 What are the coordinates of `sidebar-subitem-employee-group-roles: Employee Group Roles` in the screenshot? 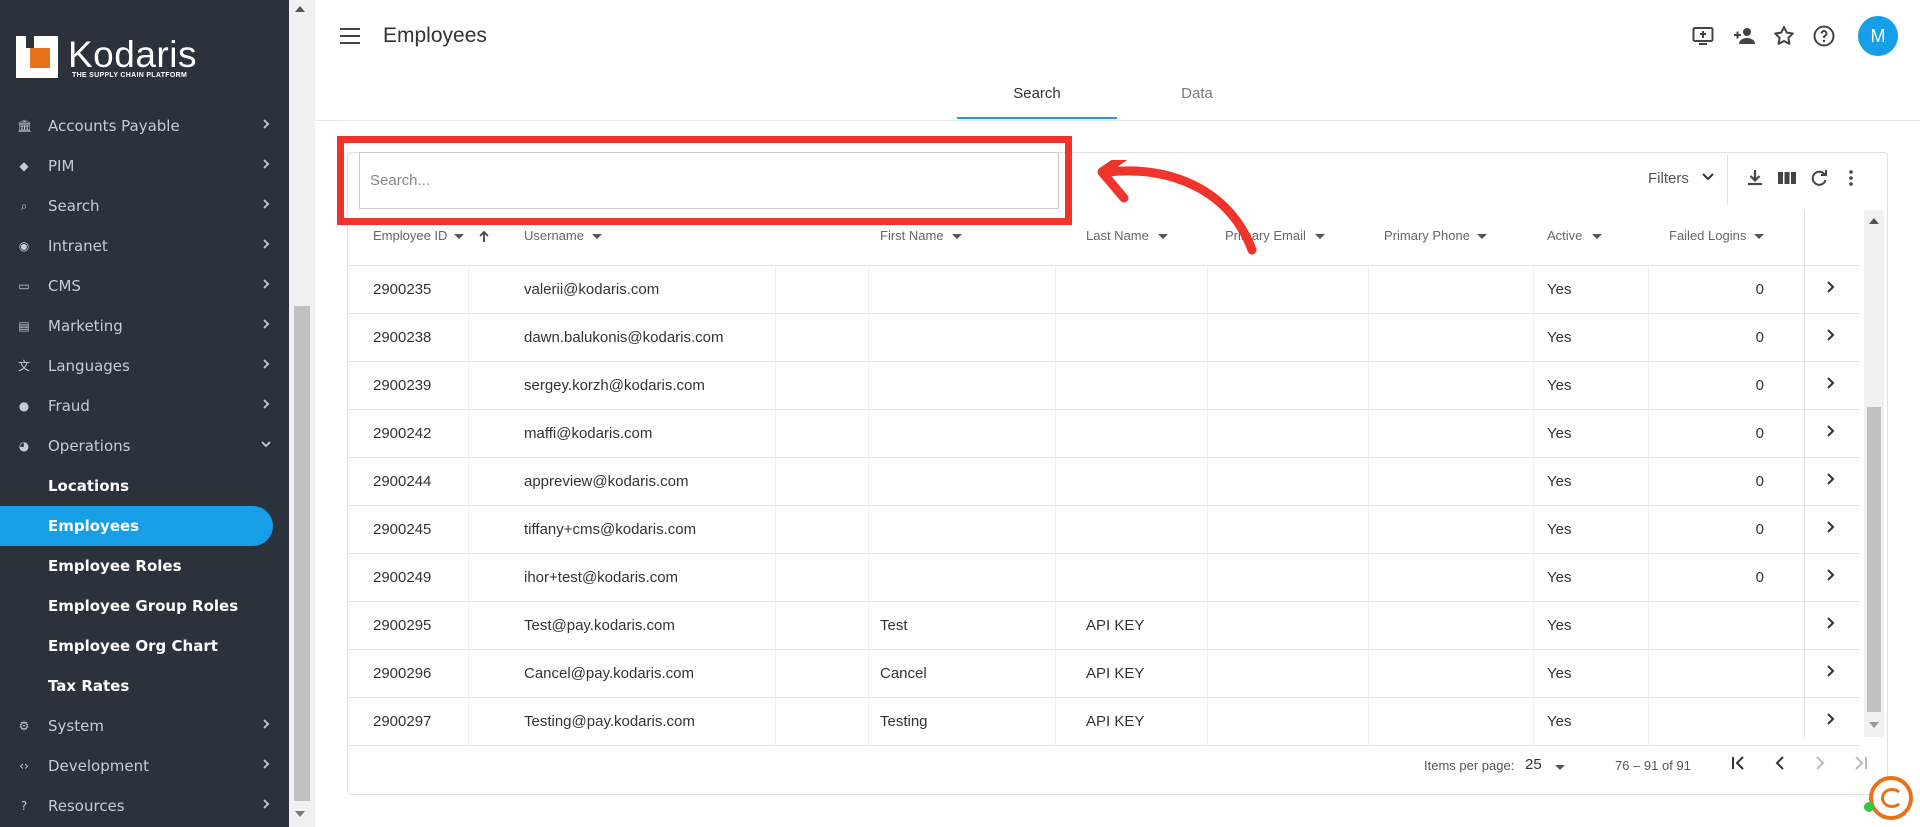 It's located at (144, 606).